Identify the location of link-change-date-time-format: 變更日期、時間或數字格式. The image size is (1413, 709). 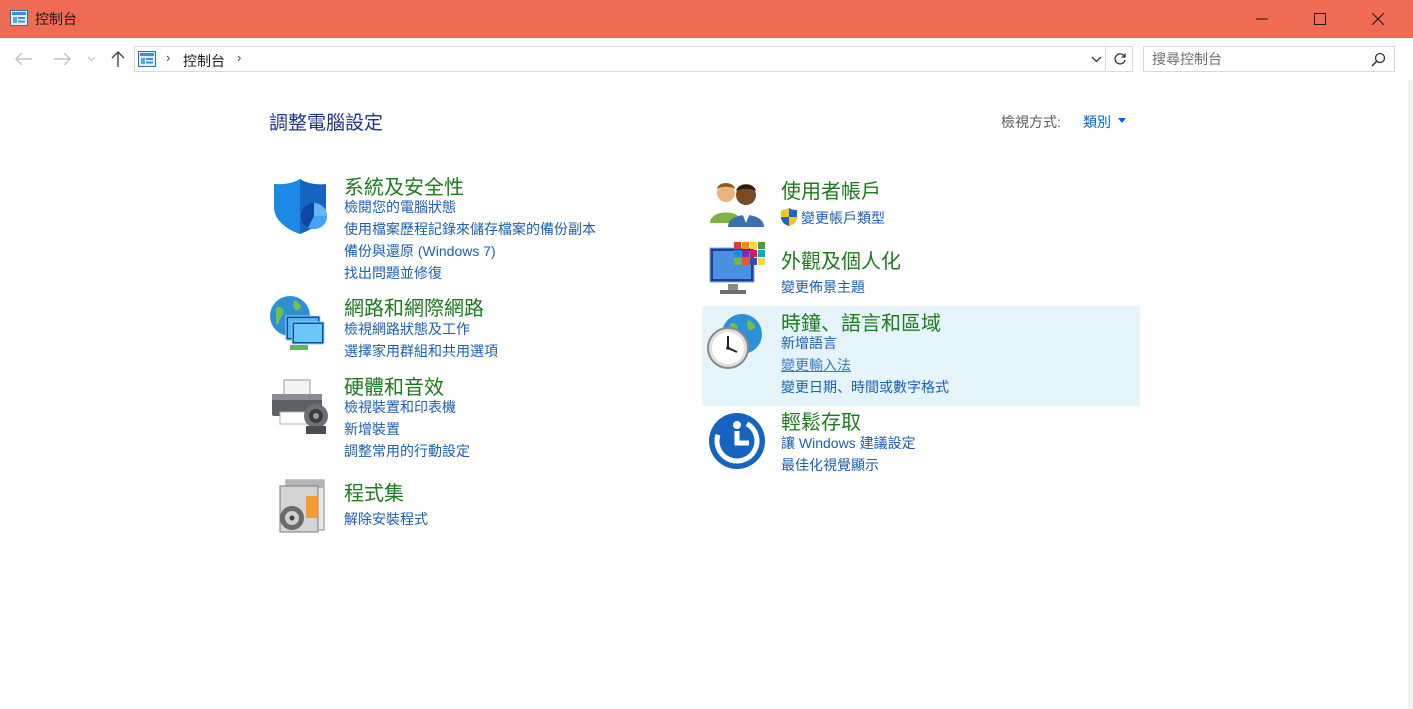
(865, 387).